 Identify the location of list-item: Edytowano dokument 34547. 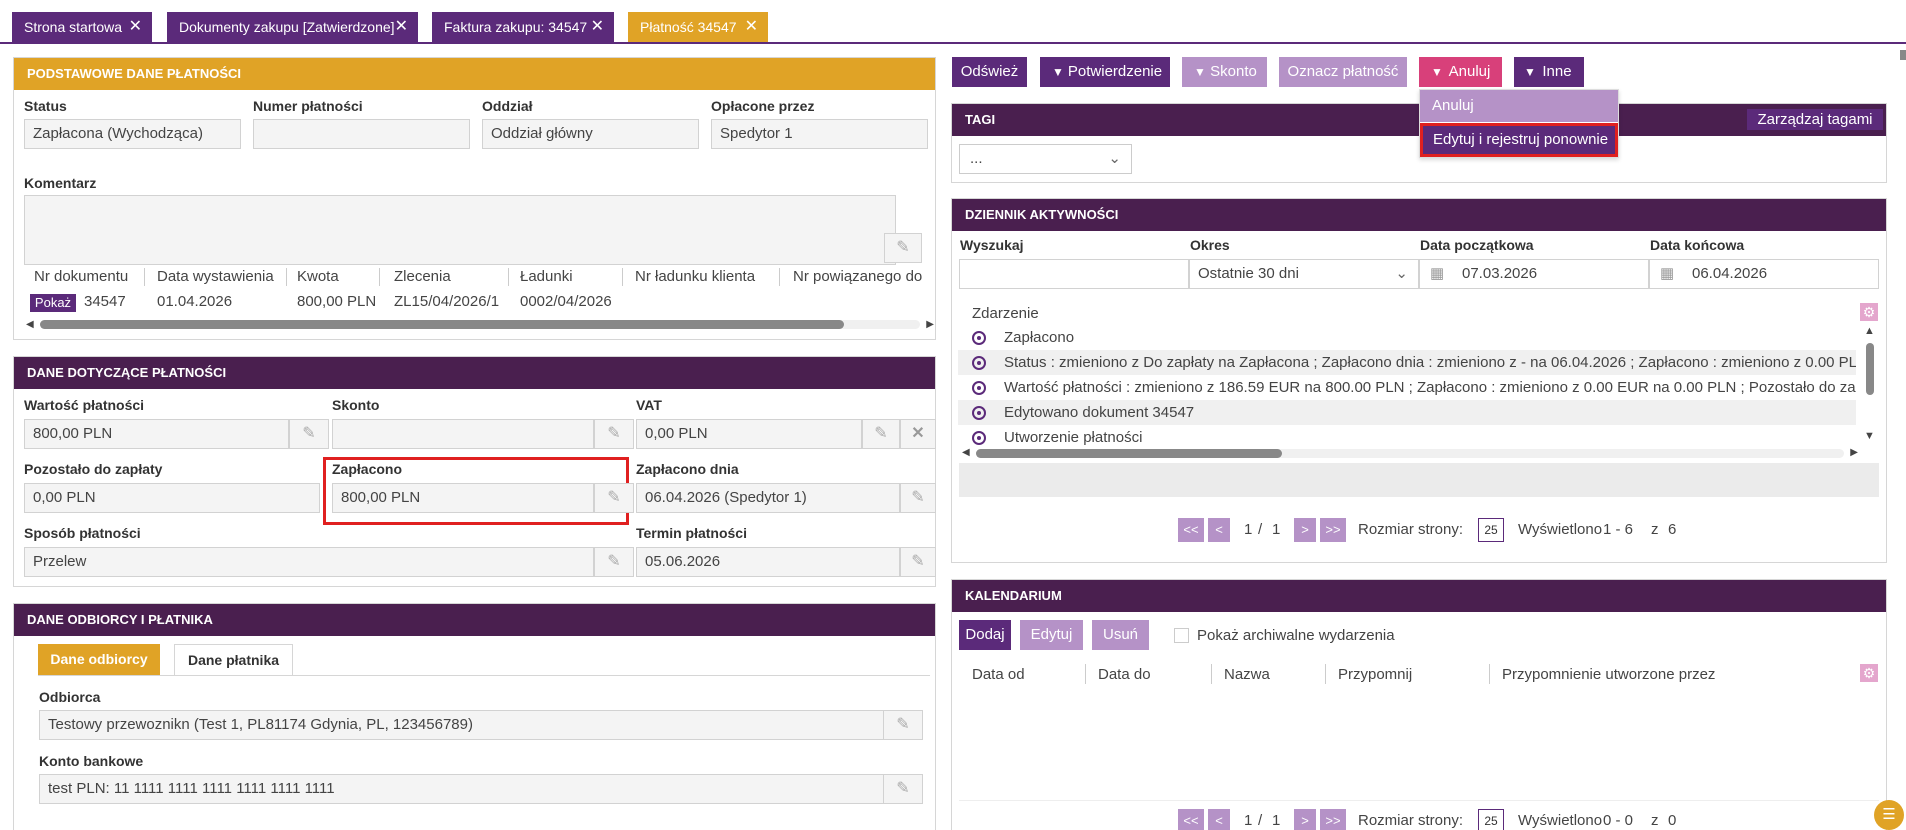
(1407, 412).